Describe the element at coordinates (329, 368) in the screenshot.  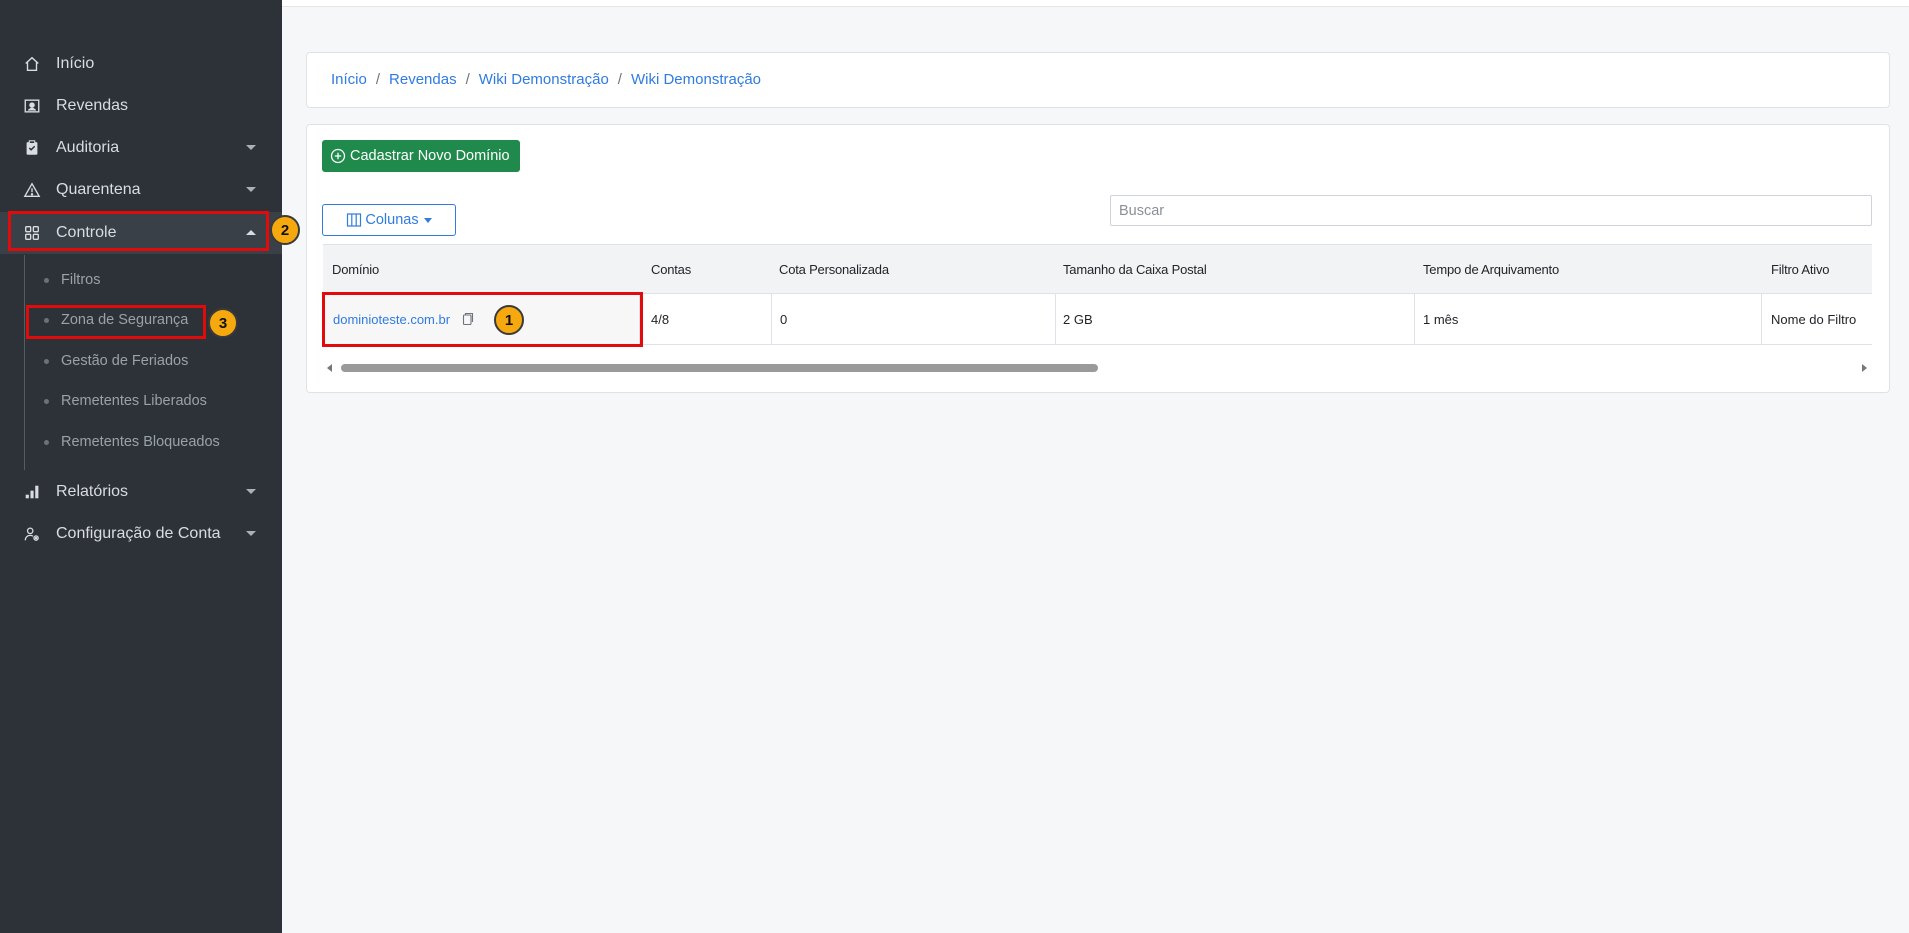
I see `scroll-left-icon` at that location.